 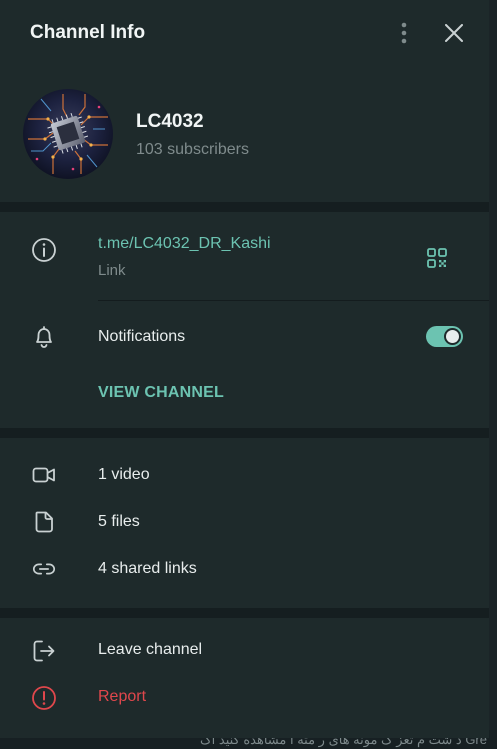 I want to click on channel-name: LC4032, so click(x=170, y=121).